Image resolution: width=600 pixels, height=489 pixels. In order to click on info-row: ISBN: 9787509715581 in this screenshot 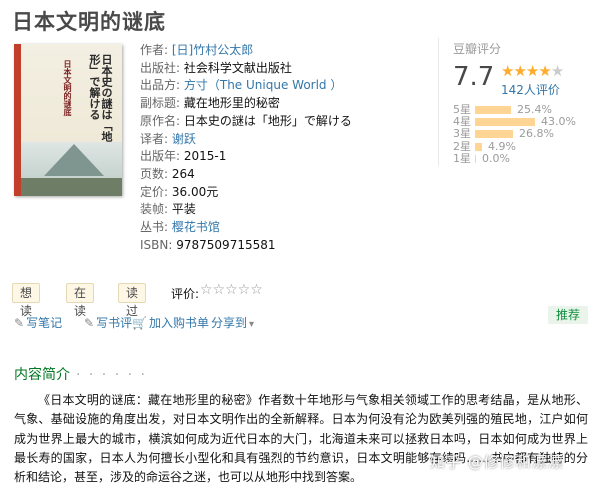, I will do `click(246, 246)`.